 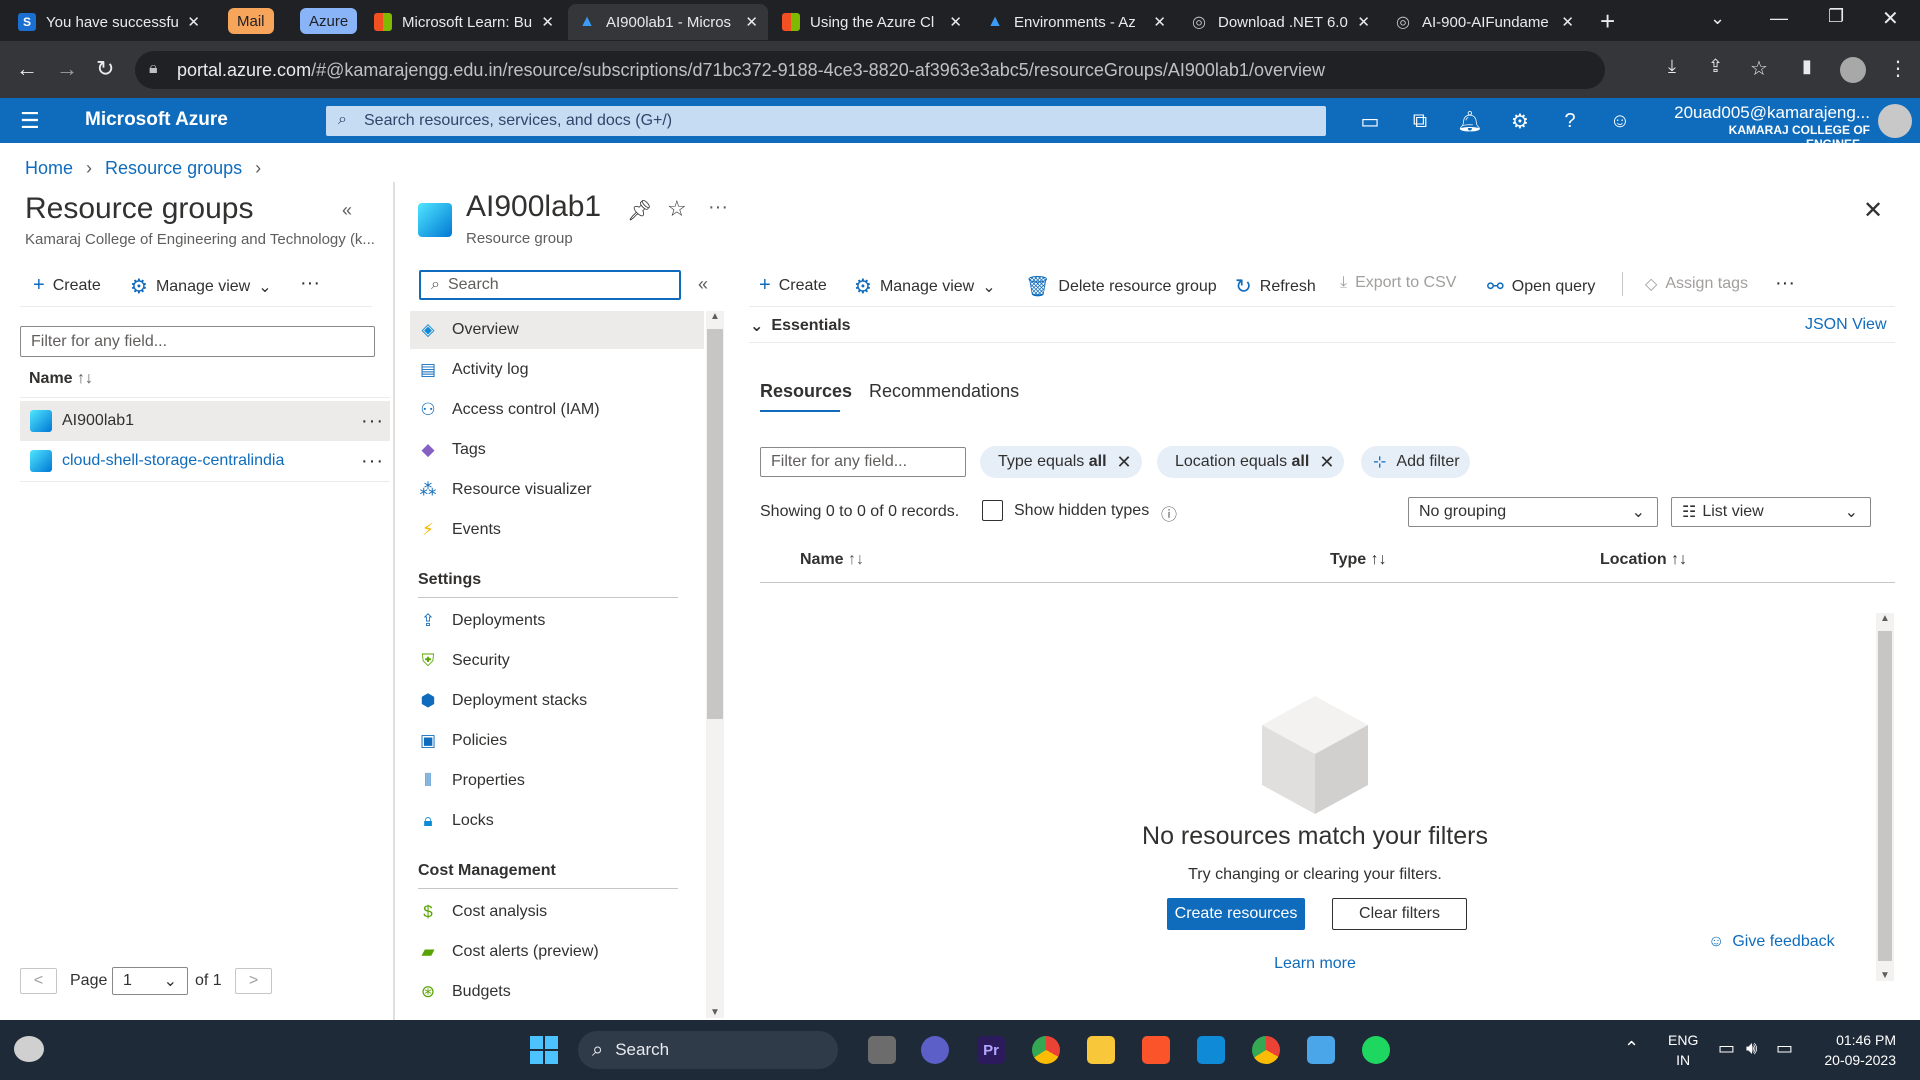 What do you see at coordinates (329, 21) in the screenshot?
I see `tab-group-azure: Azure` at bounding box center [329, 21].